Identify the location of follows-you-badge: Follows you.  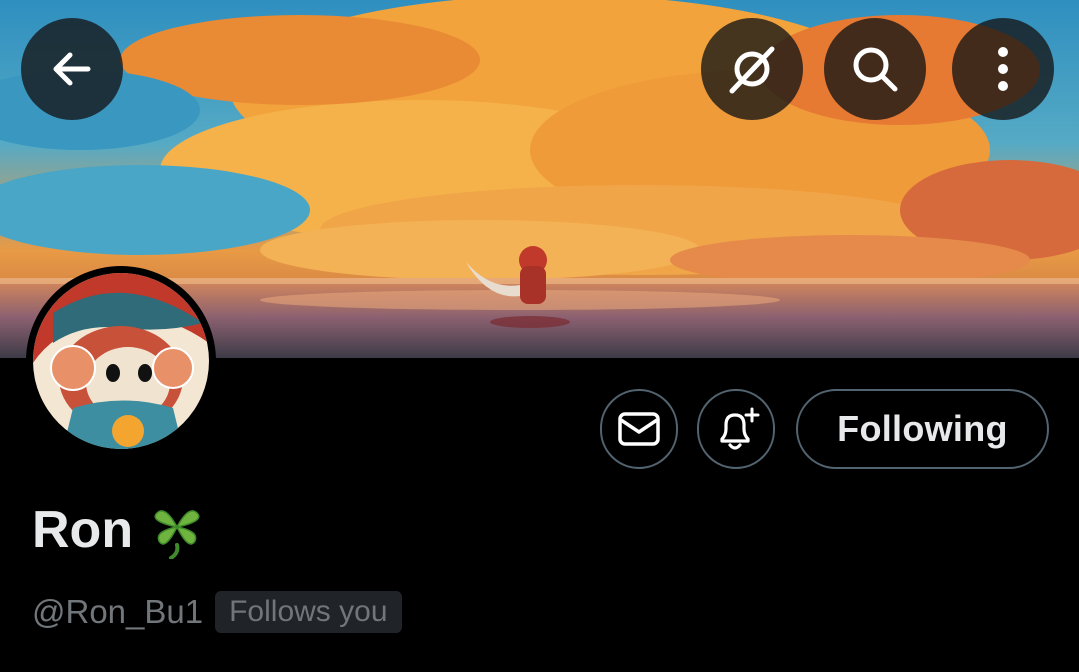
(308, 612).